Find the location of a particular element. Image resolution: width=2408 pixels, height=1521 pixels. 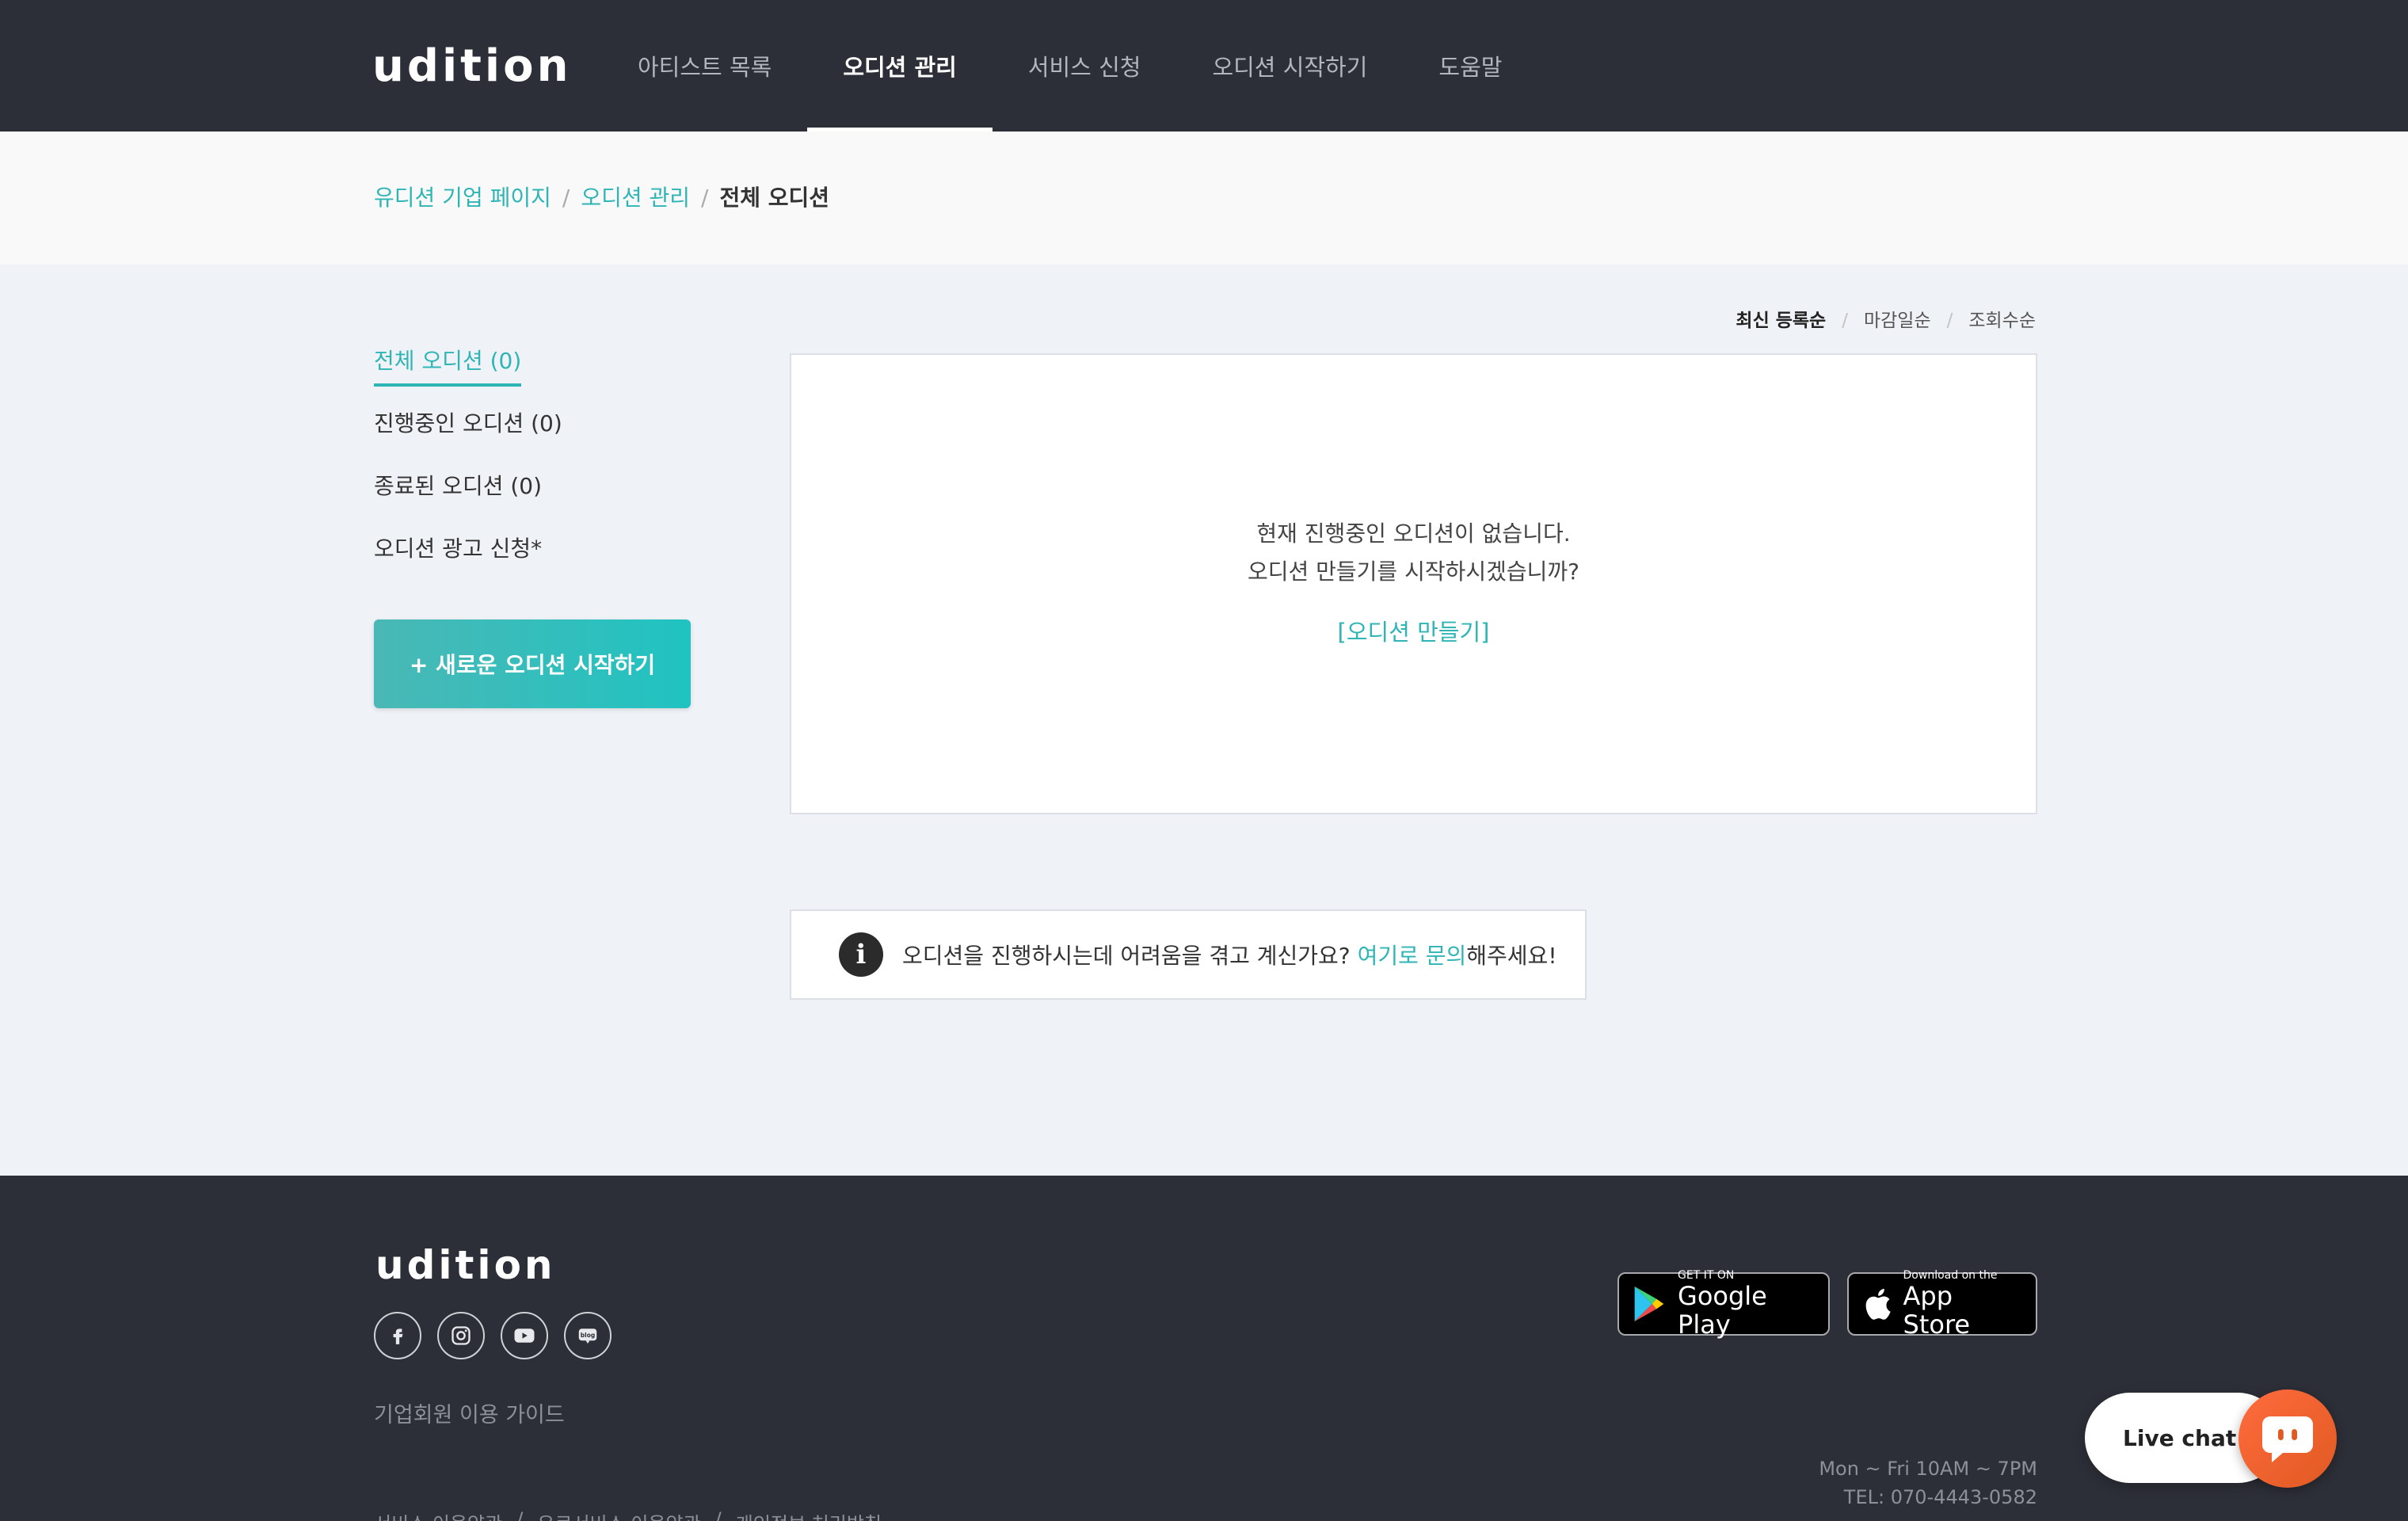

sidebar-item-all-auditions: 전체 오디션 (0) is located at coordinates (448, 366).